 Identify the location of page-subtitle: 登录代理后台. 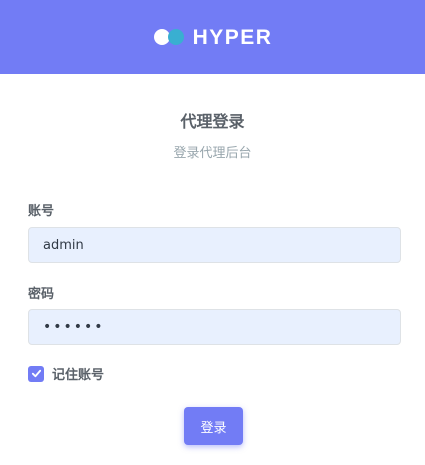
(212, 153).